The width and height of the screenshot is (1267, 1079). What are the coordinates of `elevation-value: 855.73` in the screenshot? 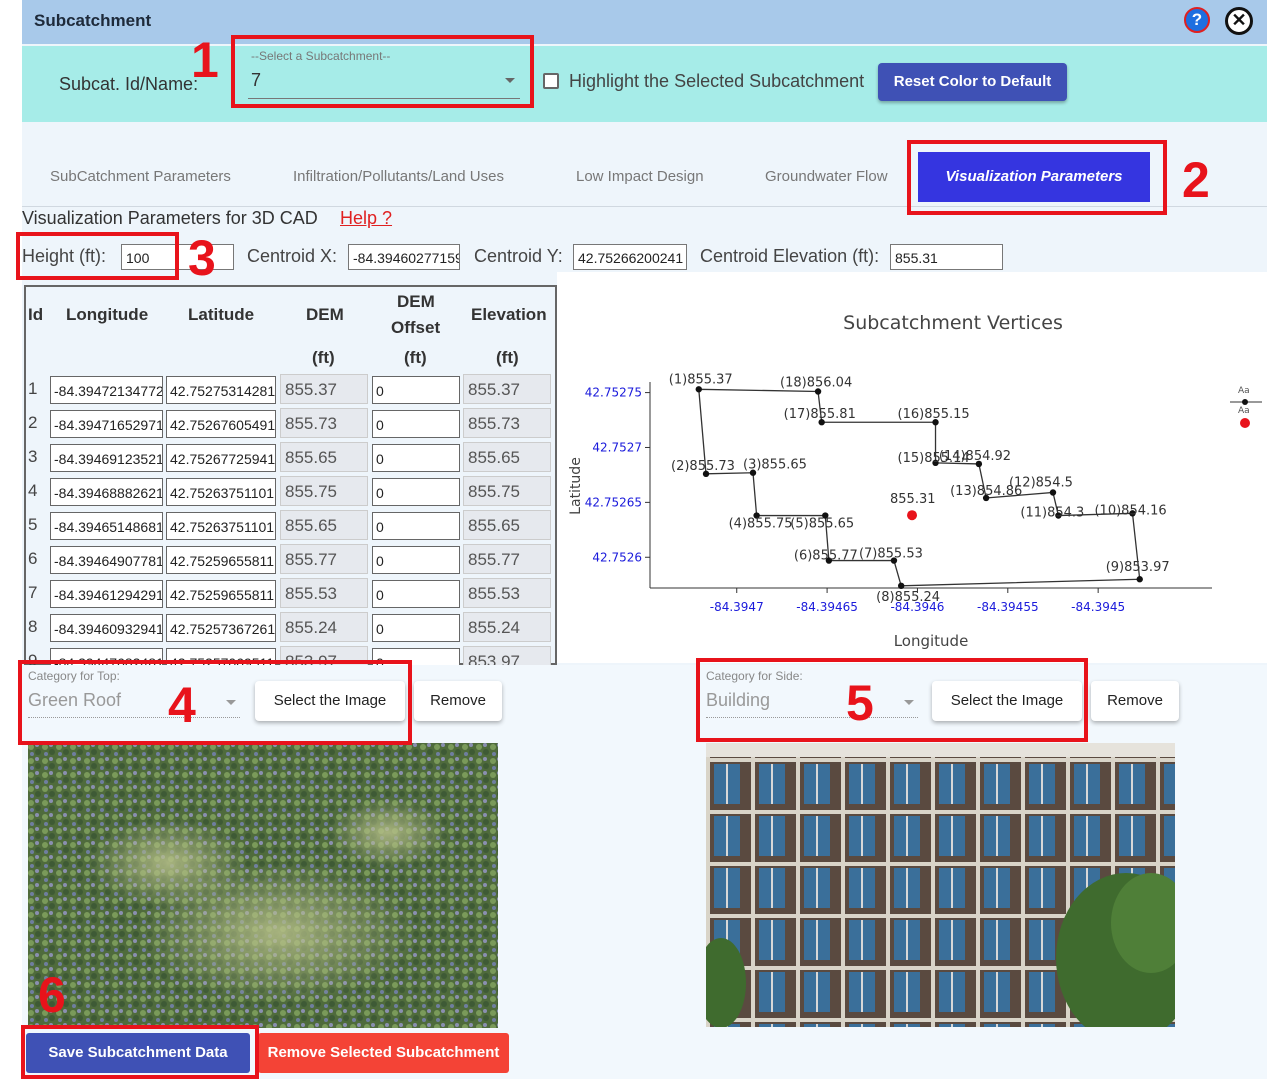 It's located at (507, 423).